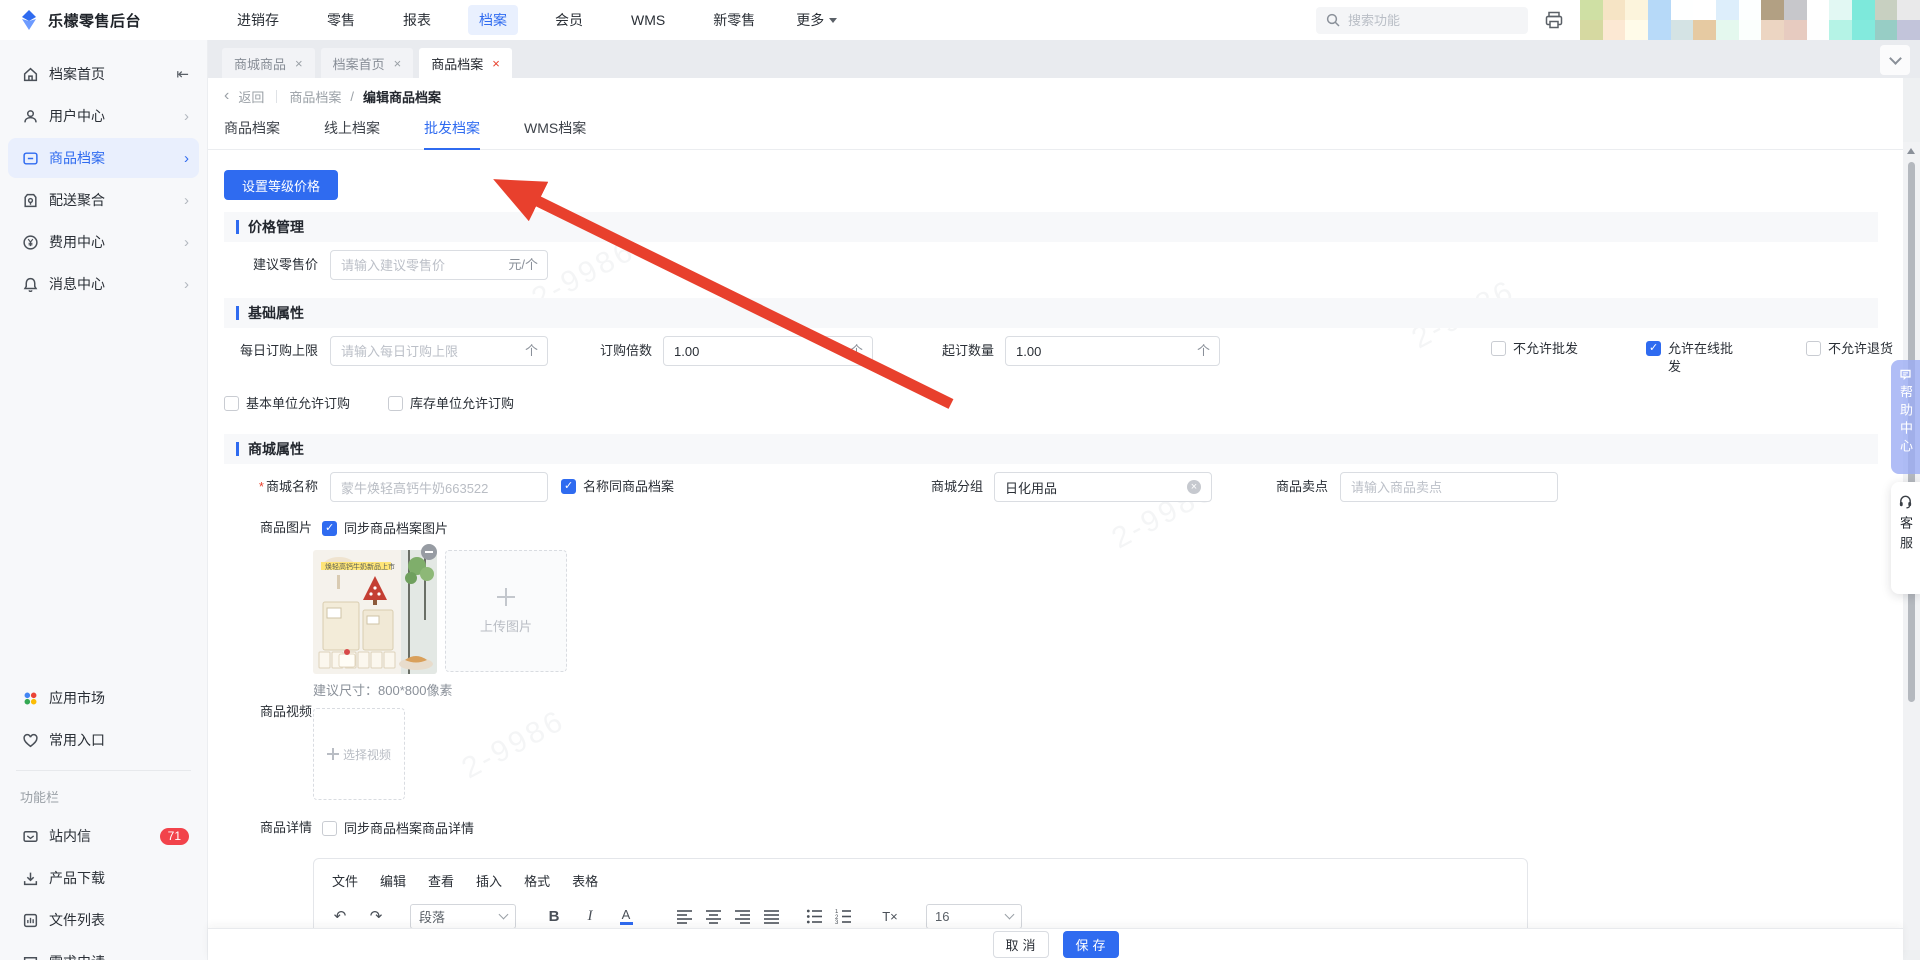 The width and height of the screenshot is (1920, 960). What do you see at coordinates (684, 916) in the screenshot?
I see `align-left-icon` at bounding box center [684, 916].